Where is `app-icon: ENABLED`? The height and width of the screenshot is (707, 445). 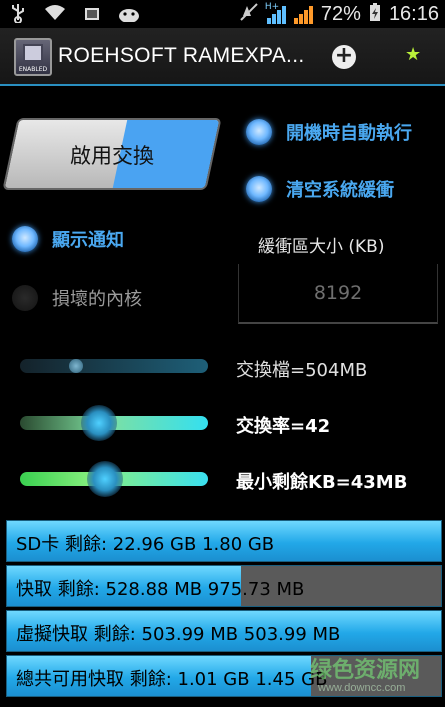
app-icon: ENABLED is located at coordinates (33, 57).